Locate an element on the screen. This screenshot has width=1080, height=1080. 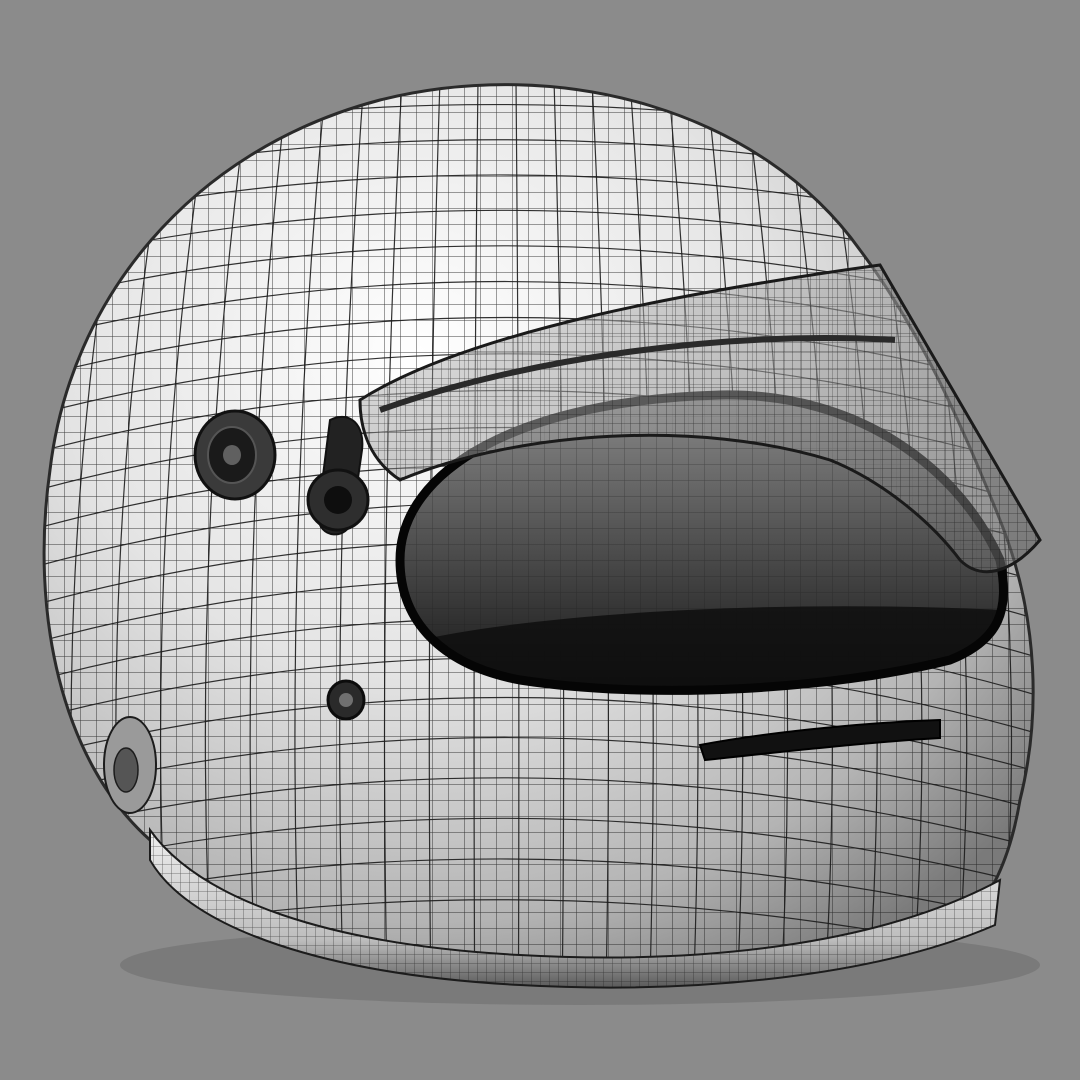
rear-pod is located at coordinates (130, 765).